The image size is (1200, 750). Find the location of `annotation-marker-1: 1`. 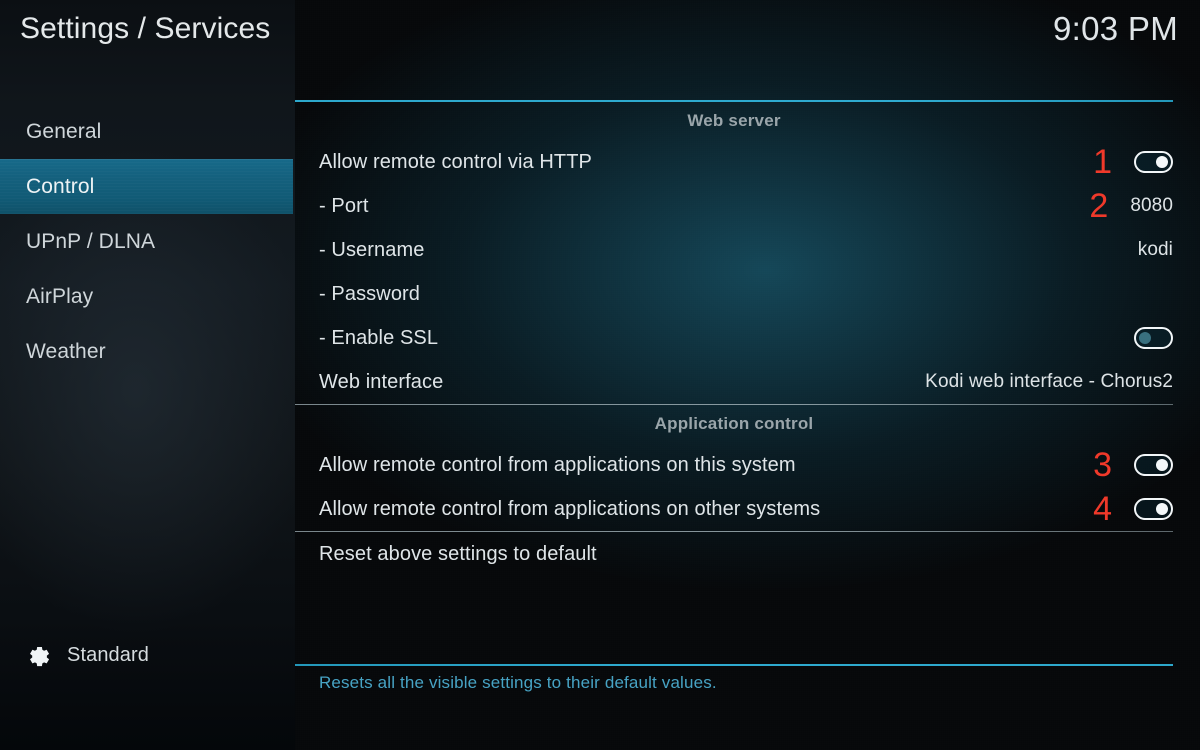

annotation-marker-1: 1 is located at coordinates (1102, 162).